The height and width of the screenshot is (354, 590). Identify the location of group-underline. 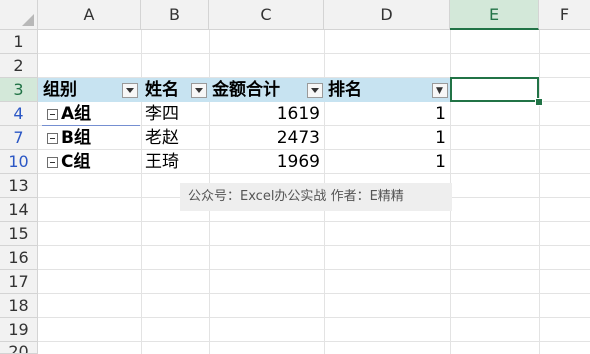
(91, 125).